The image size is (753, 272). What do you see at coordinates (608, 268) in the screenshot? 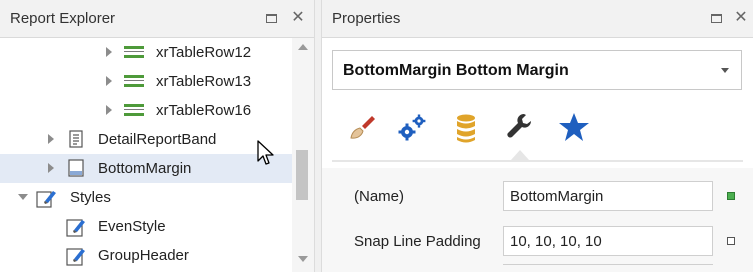
I see `next-property-field` at bounding box center [608, 268].